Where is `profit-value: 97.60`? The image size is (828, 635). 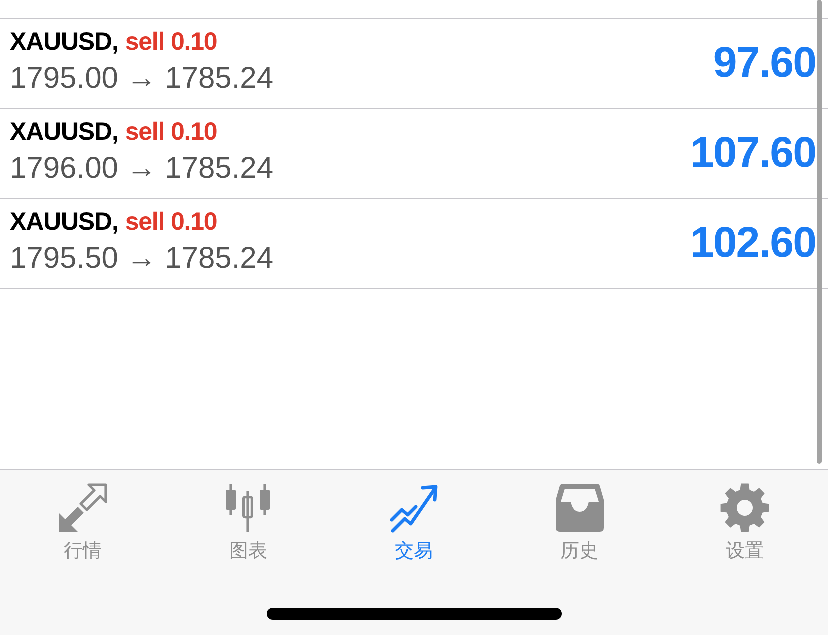 profit-value: 97.60 is located at coordinates (764, 63).